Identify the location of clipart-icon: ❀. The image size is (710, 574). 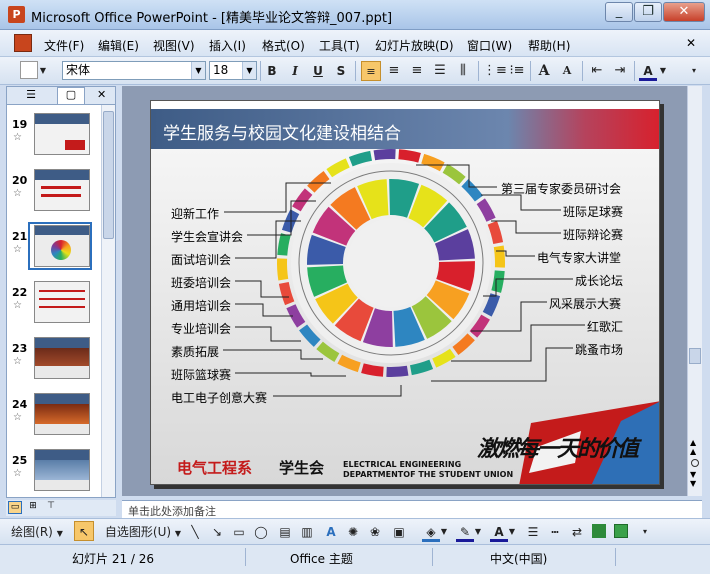
(375, 532).